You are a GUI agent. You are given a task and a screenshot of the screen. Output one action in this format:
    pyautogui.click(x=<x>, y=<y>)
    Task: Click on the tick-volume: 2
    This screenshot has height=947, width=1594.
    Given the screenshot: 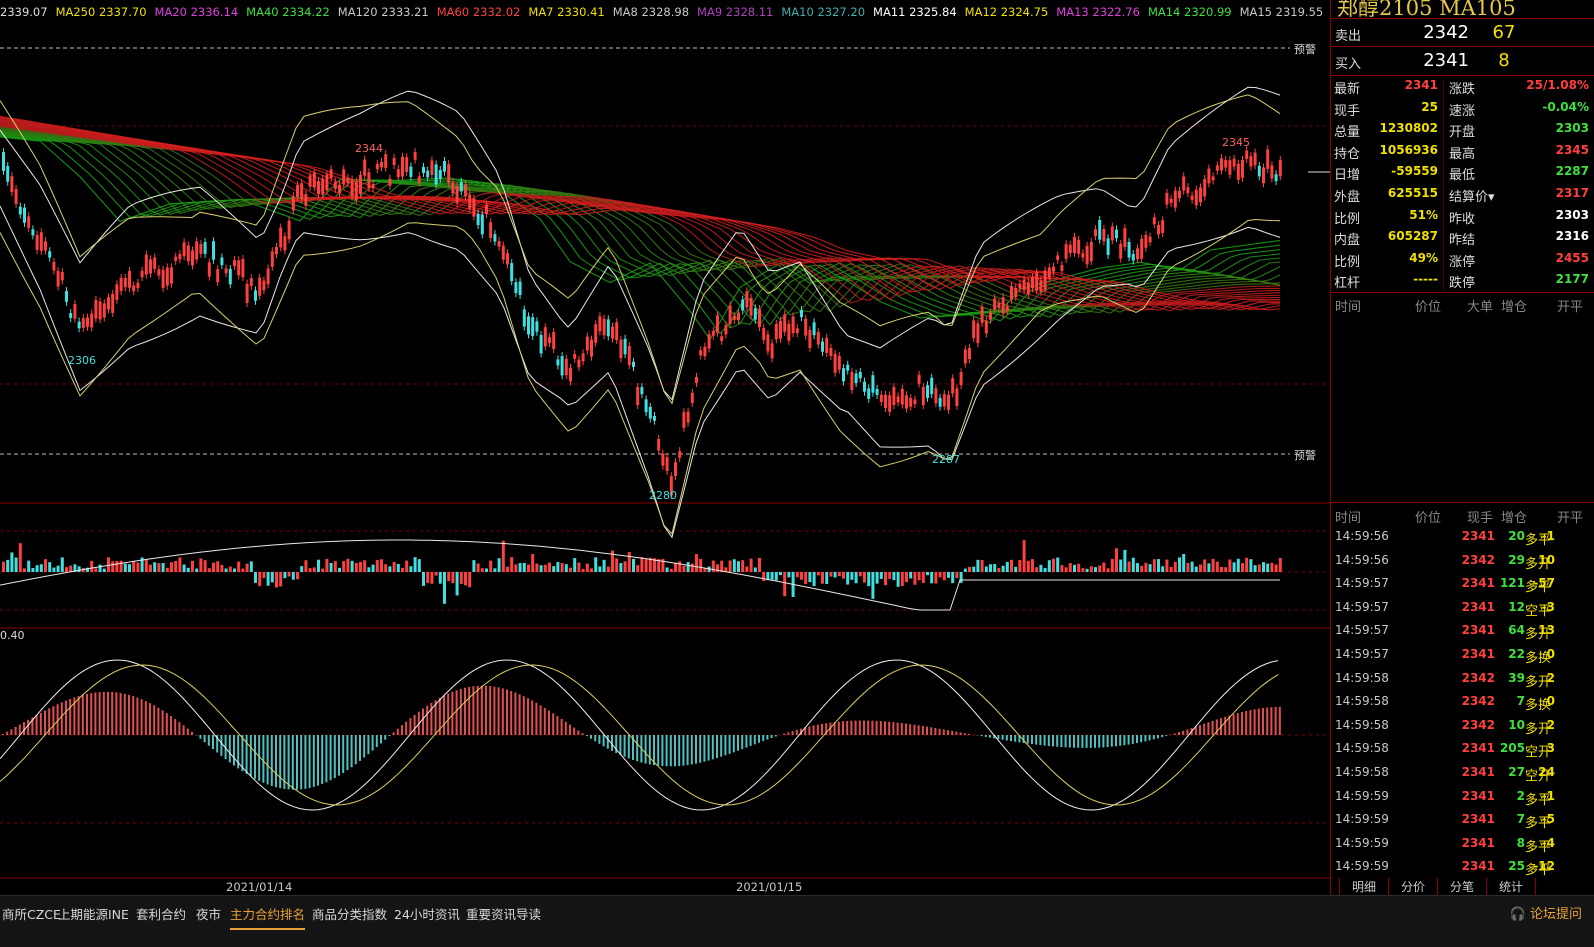 What is the action you would take?
    pyautogui.click(x=1521, y=796)
    